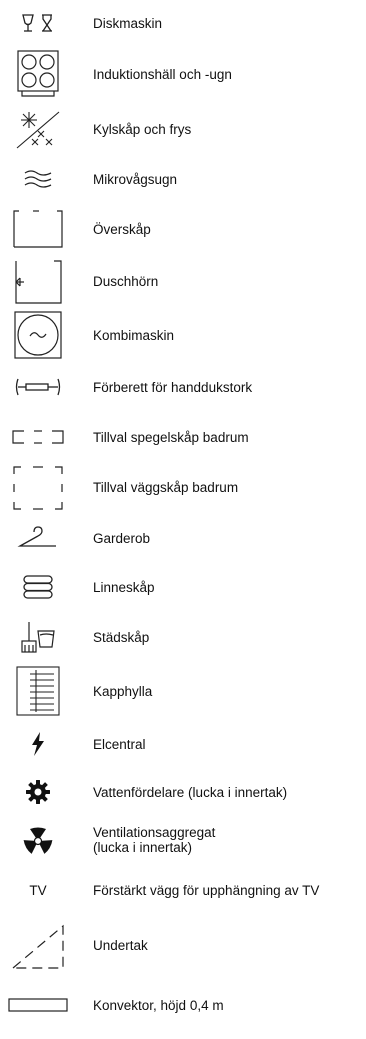 The width and height of the screenshot is (366, 1039). What do you see at coordinates (38, 130) in the screenshot?
I see `fridge-freezer-icon` at bounding box center [38, 130].